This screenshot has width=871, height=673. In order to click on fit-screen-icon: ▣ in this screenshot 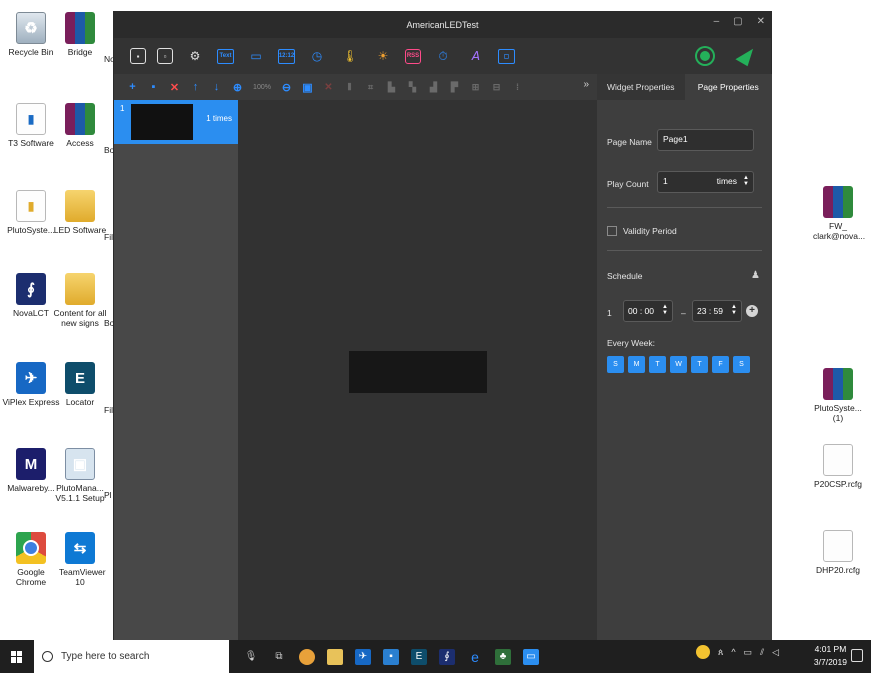, I will do `click(307, 87)`.